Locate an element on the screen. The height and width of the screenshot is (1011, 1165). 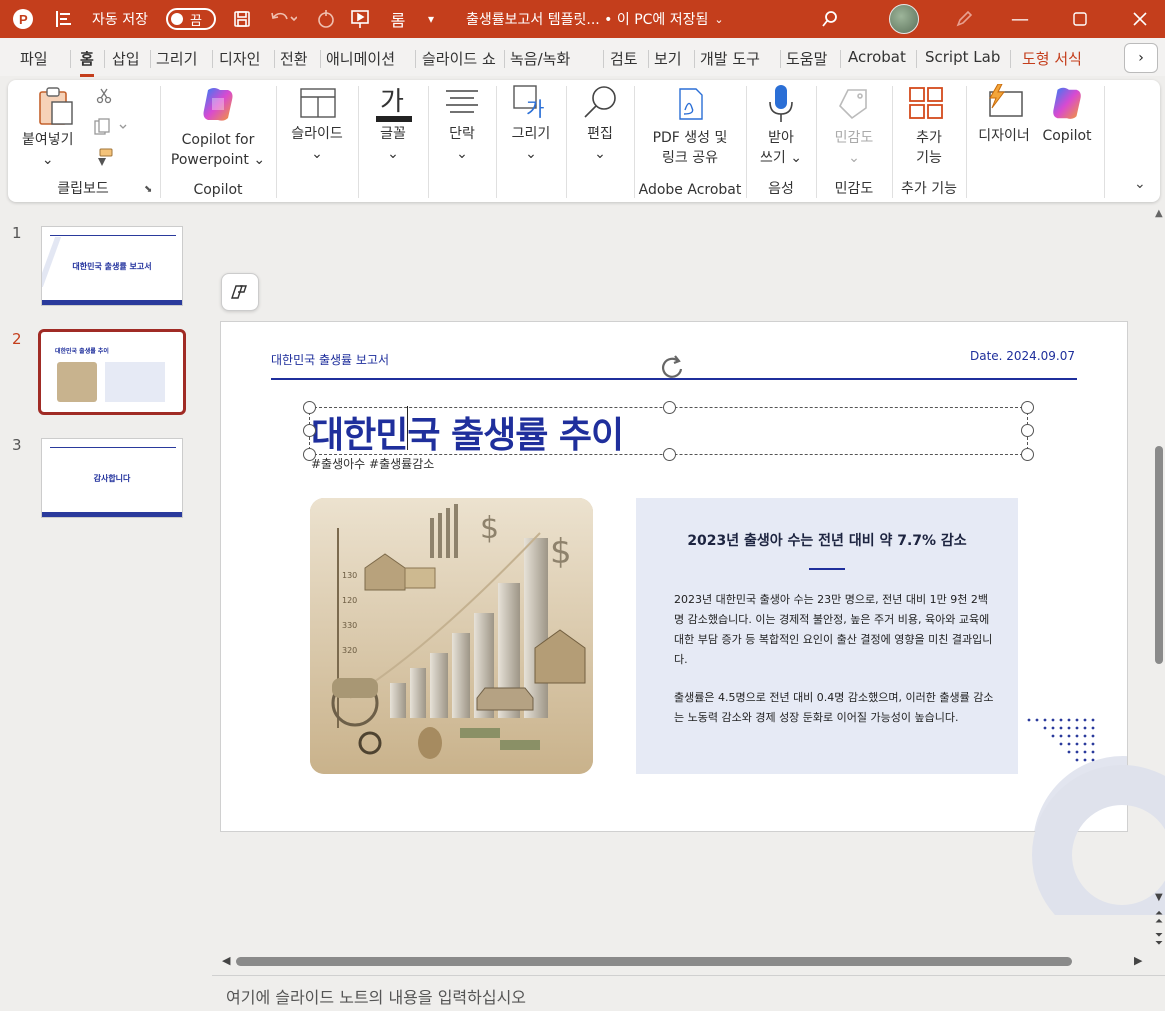
addins-button: 추가 기능 is located at coordinates (929, 148).